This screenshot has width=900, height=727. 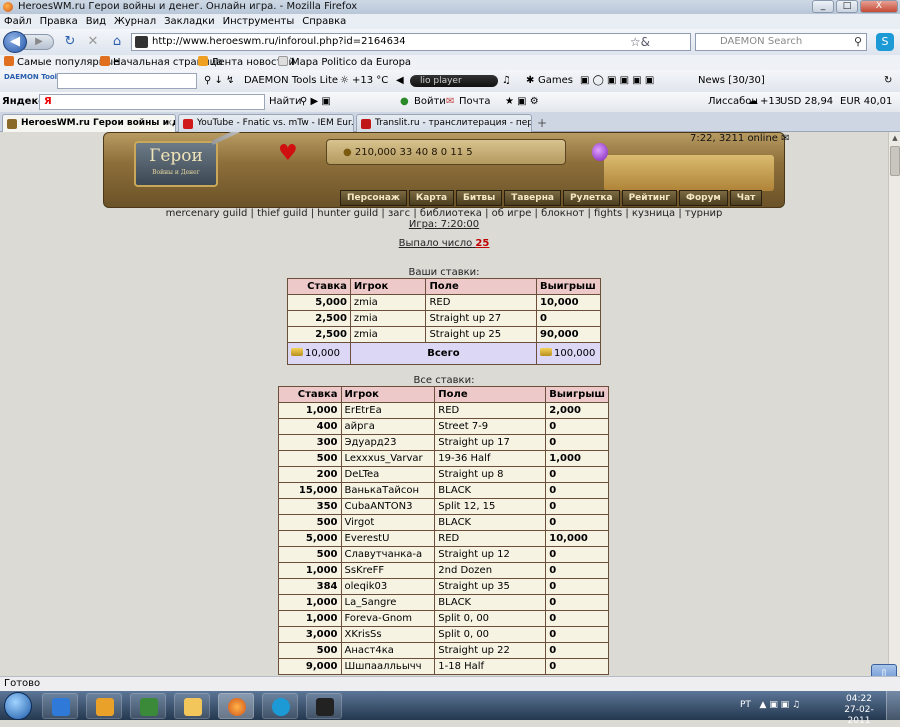 I want to click on games-link: Games, so click(x=555, y=81).